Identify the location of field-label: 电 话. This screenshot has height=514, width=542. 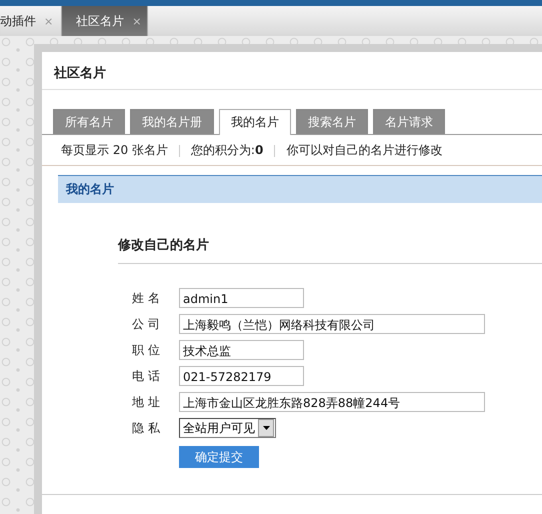
(146, 376).